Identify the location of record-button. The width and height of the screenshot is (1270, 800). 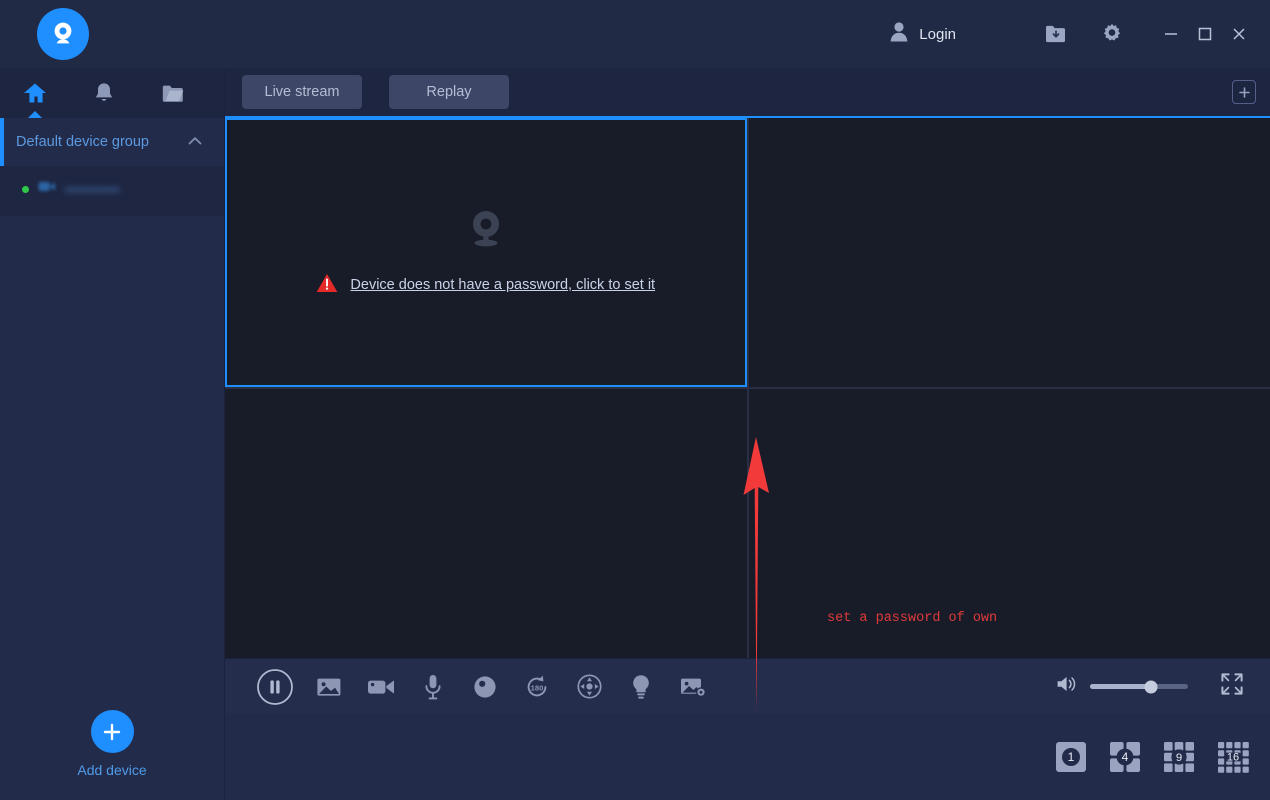
(485, 687).